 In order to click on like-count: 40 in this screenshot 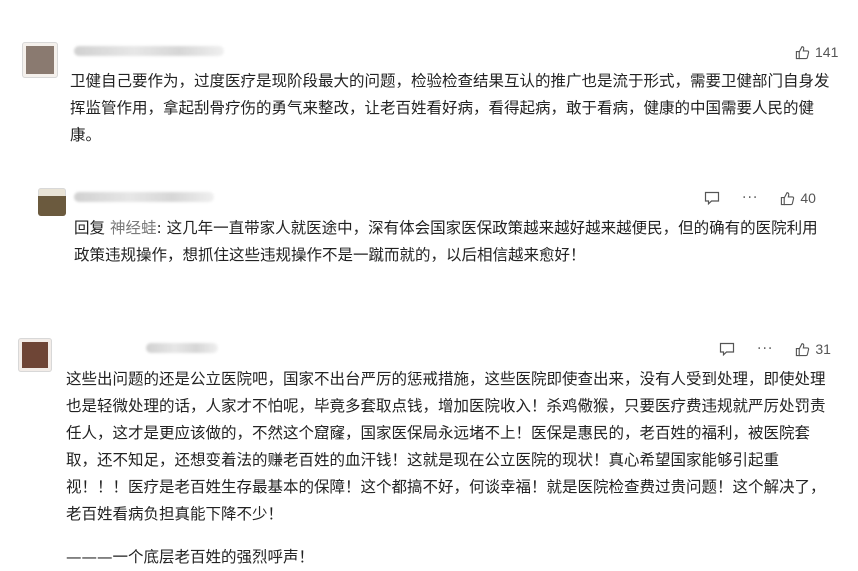, I will do `click(808, 198)`.